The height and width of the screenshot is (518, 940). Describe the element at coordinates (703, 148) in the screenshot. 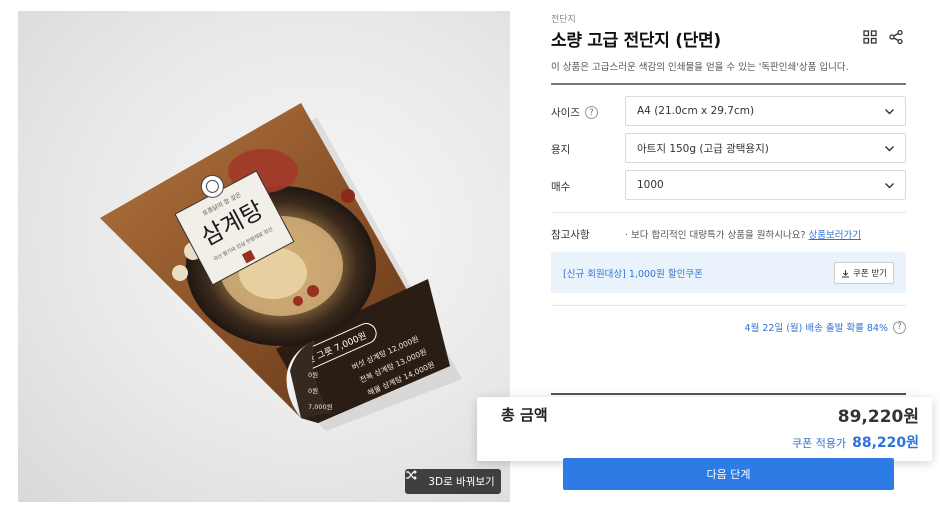

I see `select-value: 아트지 150g (고급 광택용지)` at that location.